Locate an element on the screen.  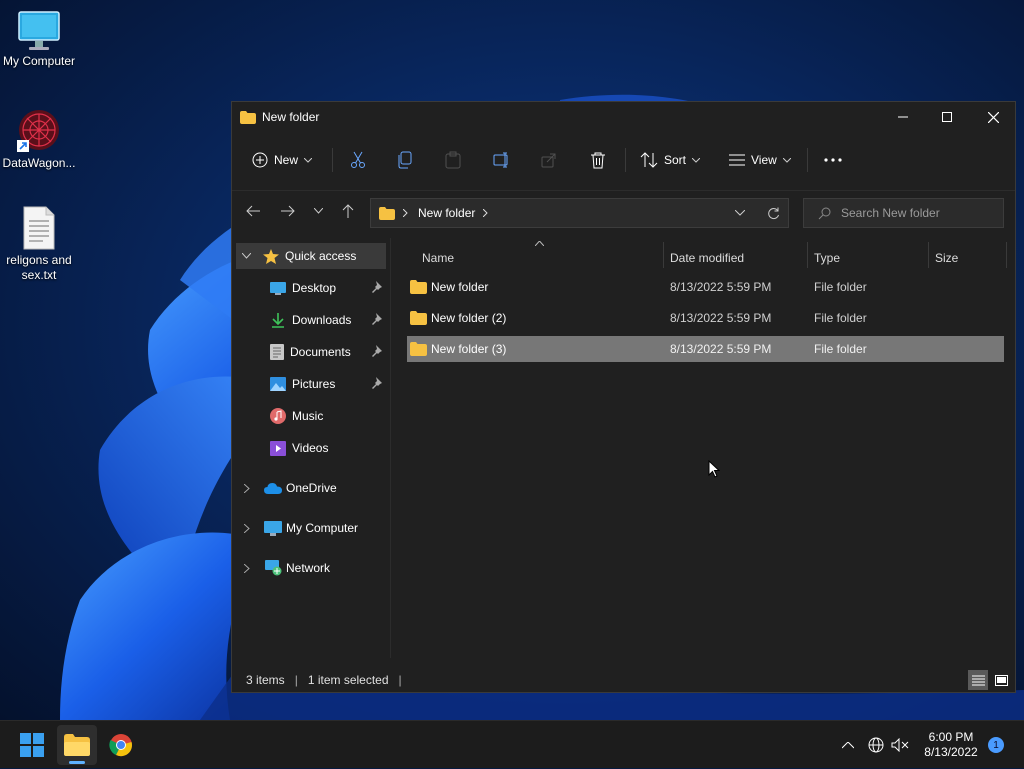
taskbar-chrome is located at coordinates (121, 745).